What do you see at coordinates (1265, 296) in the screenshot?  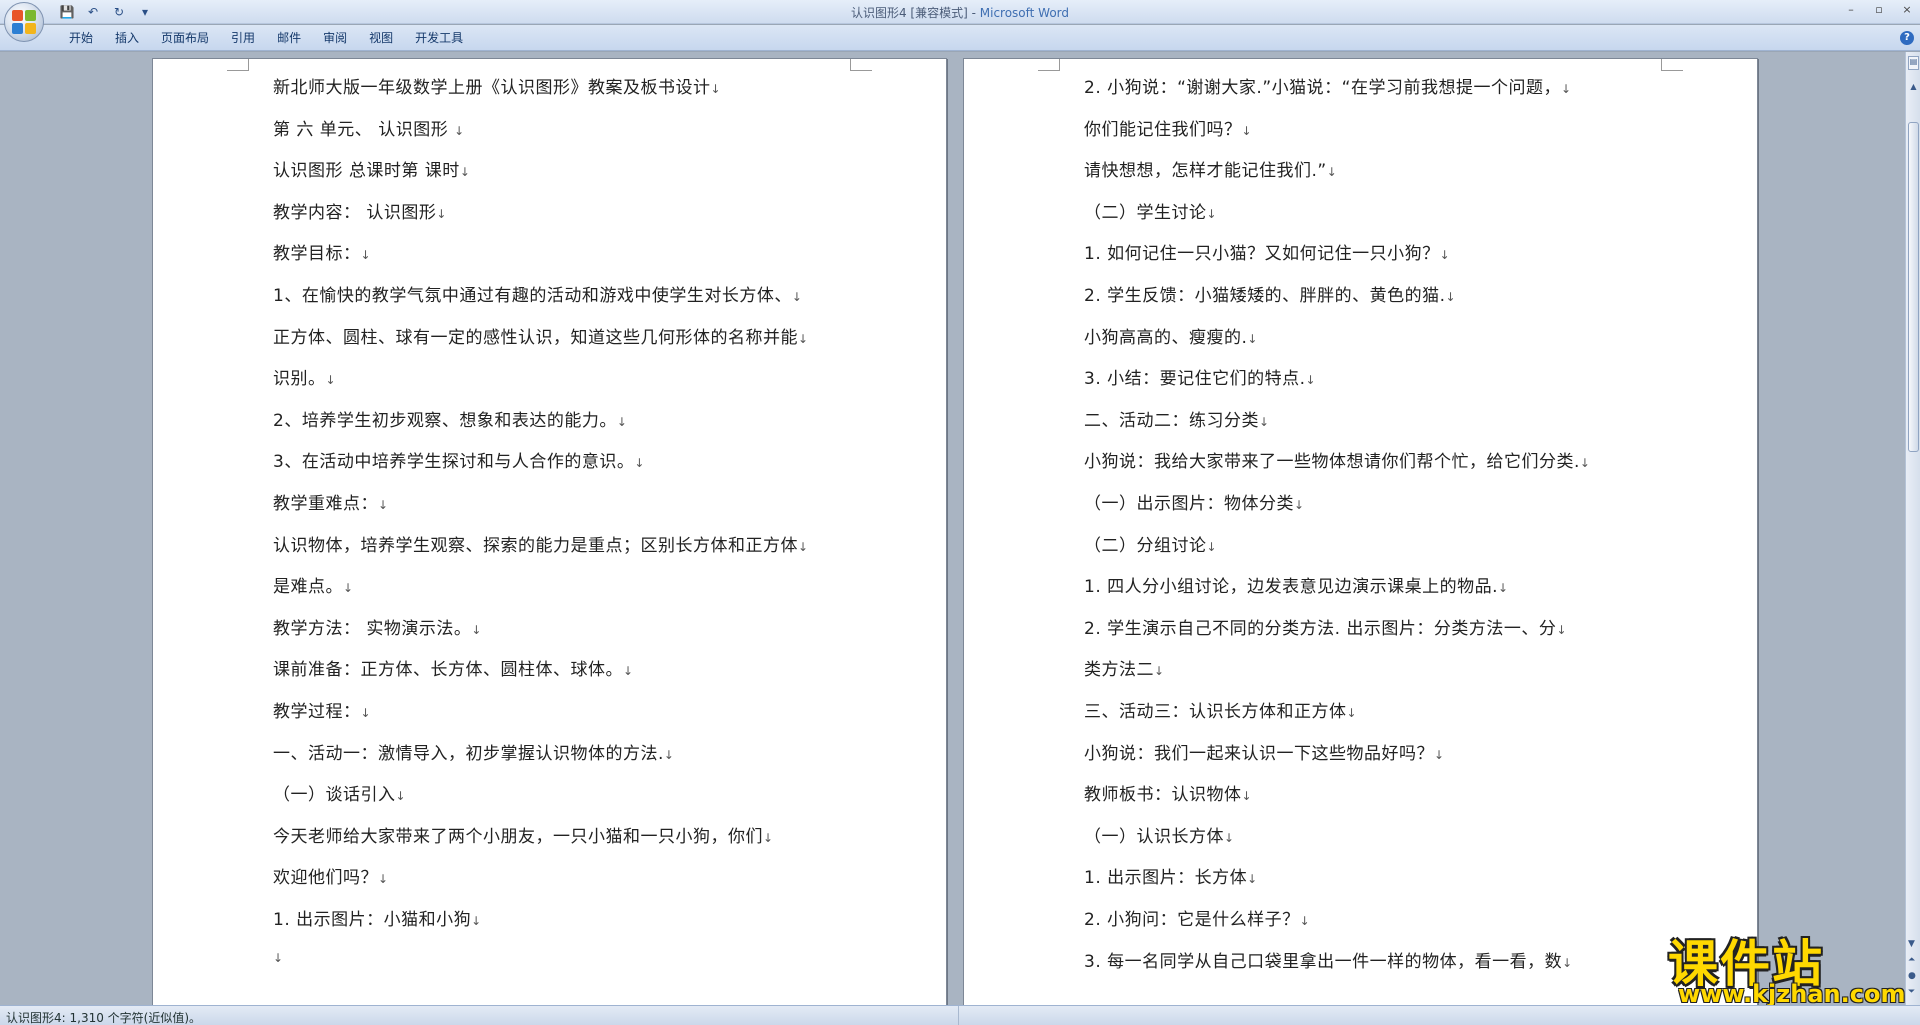 I see `text-content: 2. 学生反馈：小猫矮矮的、胖胖的、黄色的猫.` at bounding box center [1265, 296].